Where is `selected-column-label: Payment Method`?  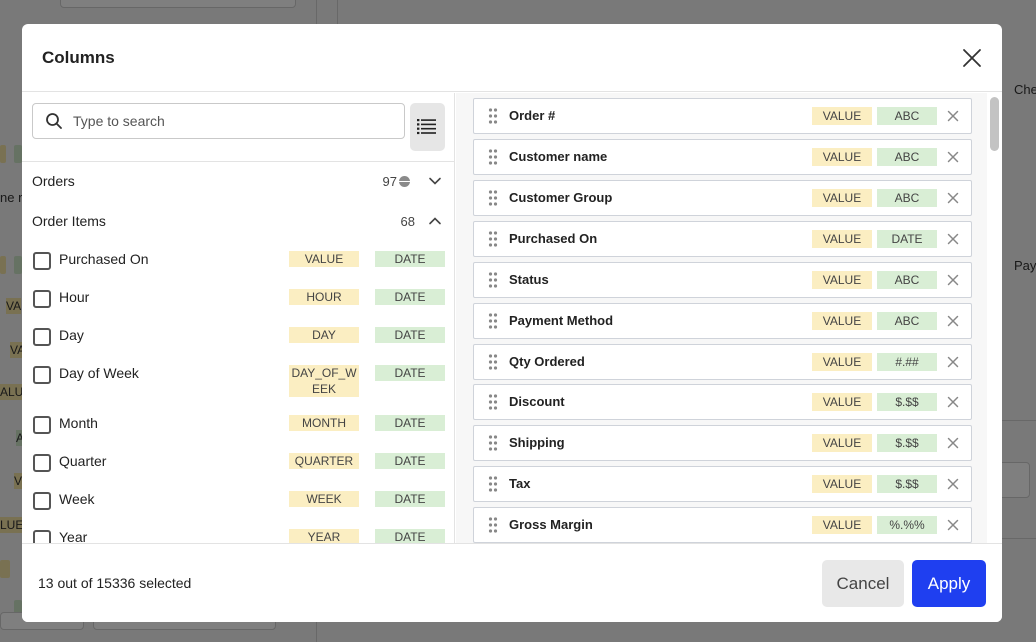 selected-column-label: Payment Method is located at coordinates (561, 320).